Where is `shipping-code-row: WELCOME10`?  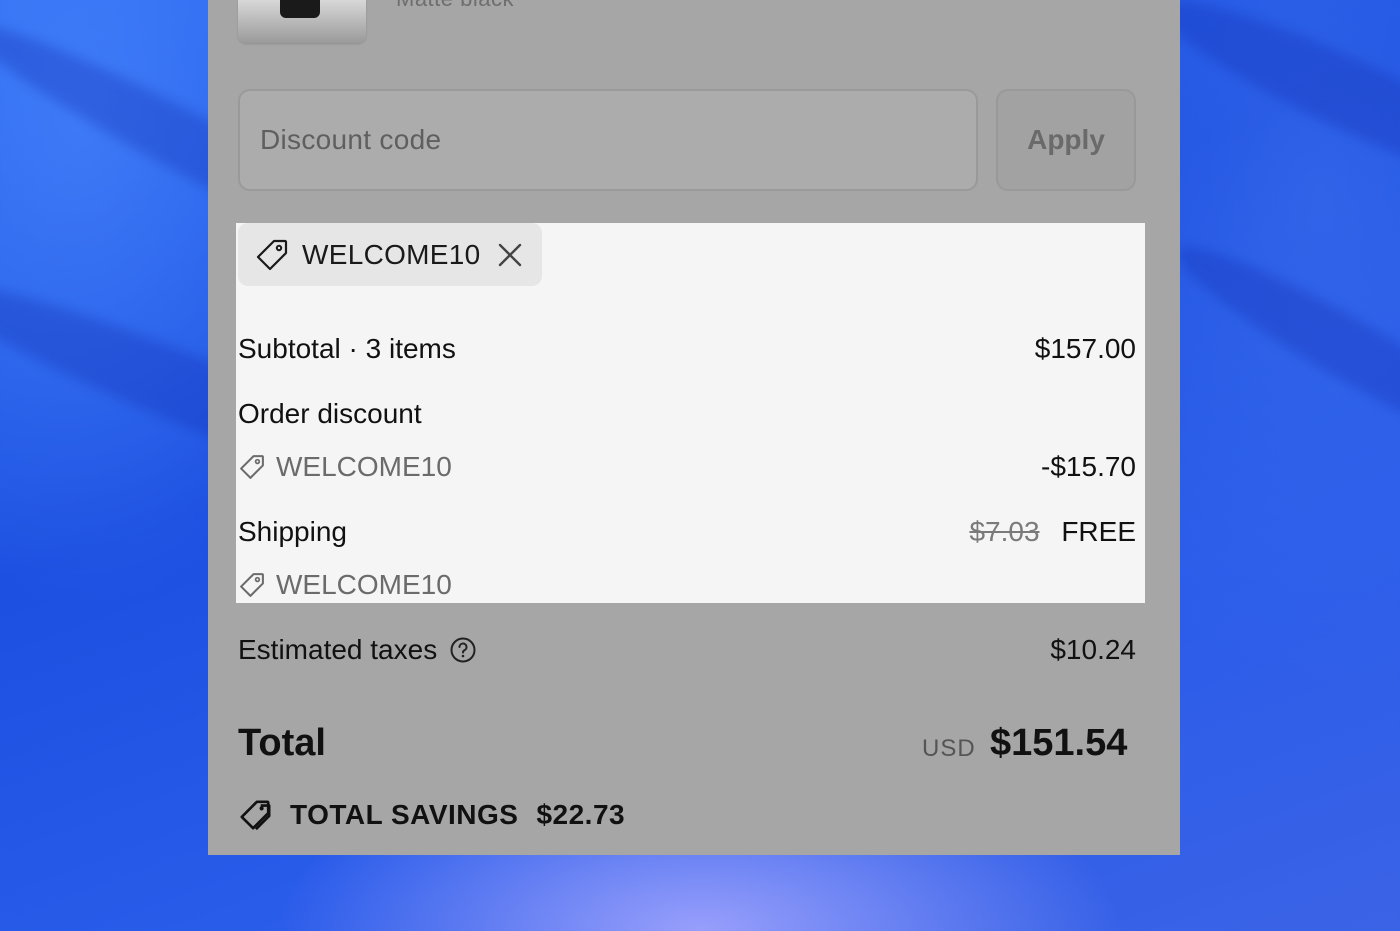 shipping-code-row: WELCOME10 is located at coordinates (345, 585).